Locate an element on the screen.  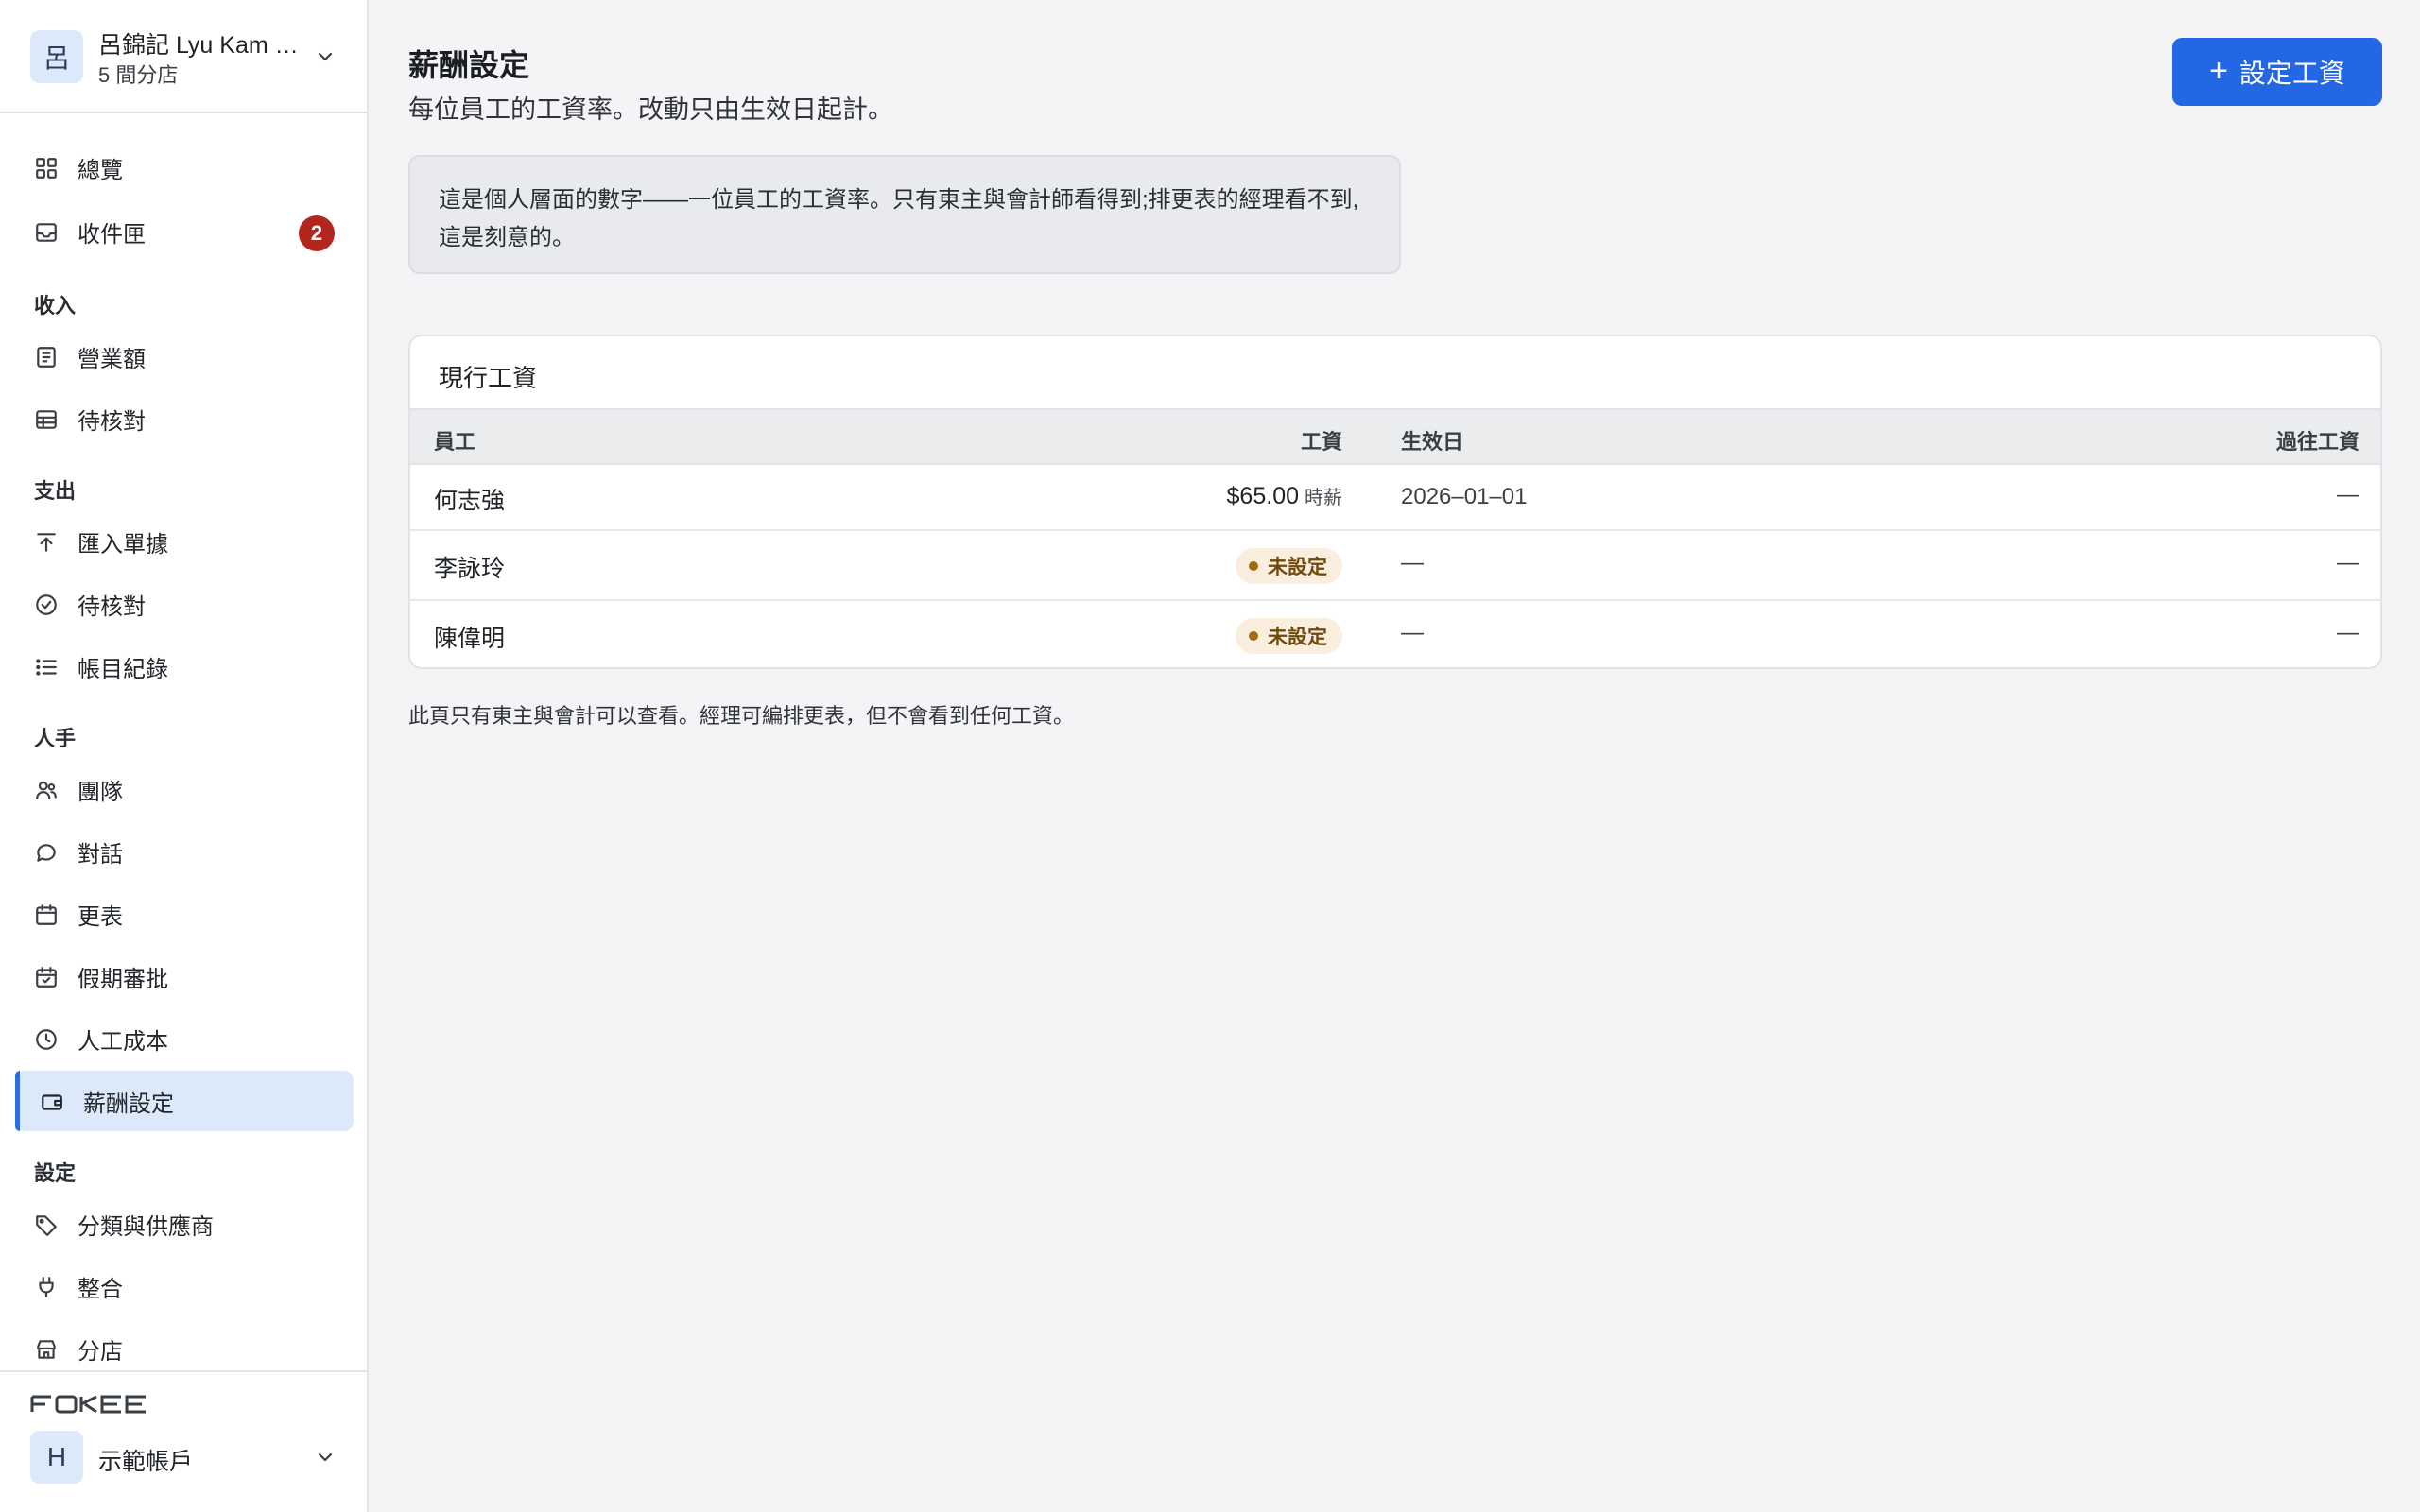
set-pay-button-label: 設定工資 is located at coordinates (2291, 73).